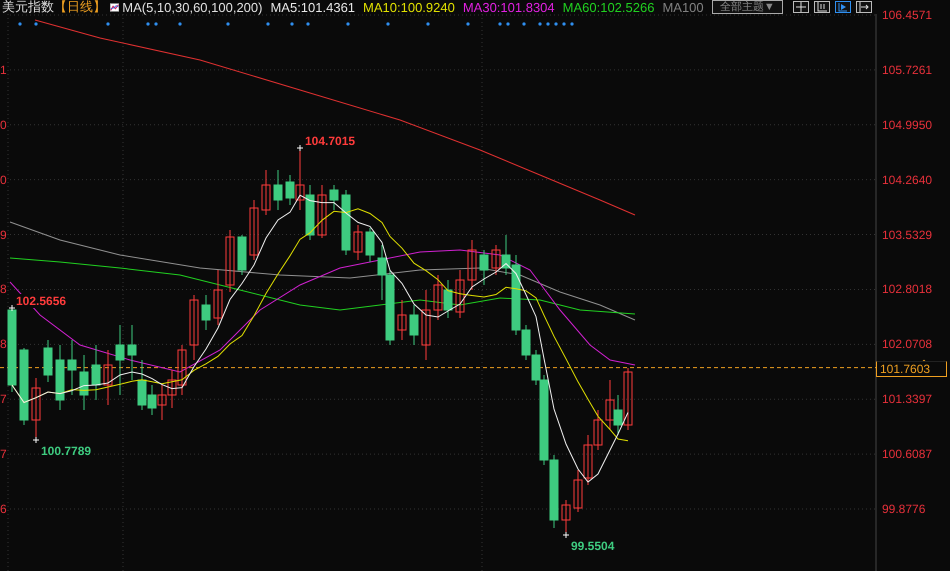  What do you see at coordinates (907, 399) in the screenshot?
I see `price-label: 101.3397` at bounding box center [907, 399].